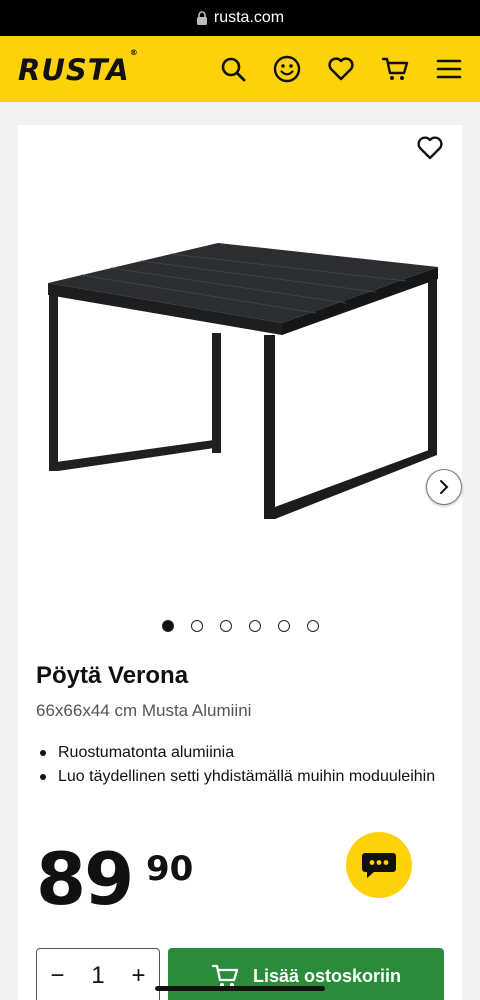 The image size is (480, 1000). I want to click on site-header: RUSTA®, so click(240, 69).